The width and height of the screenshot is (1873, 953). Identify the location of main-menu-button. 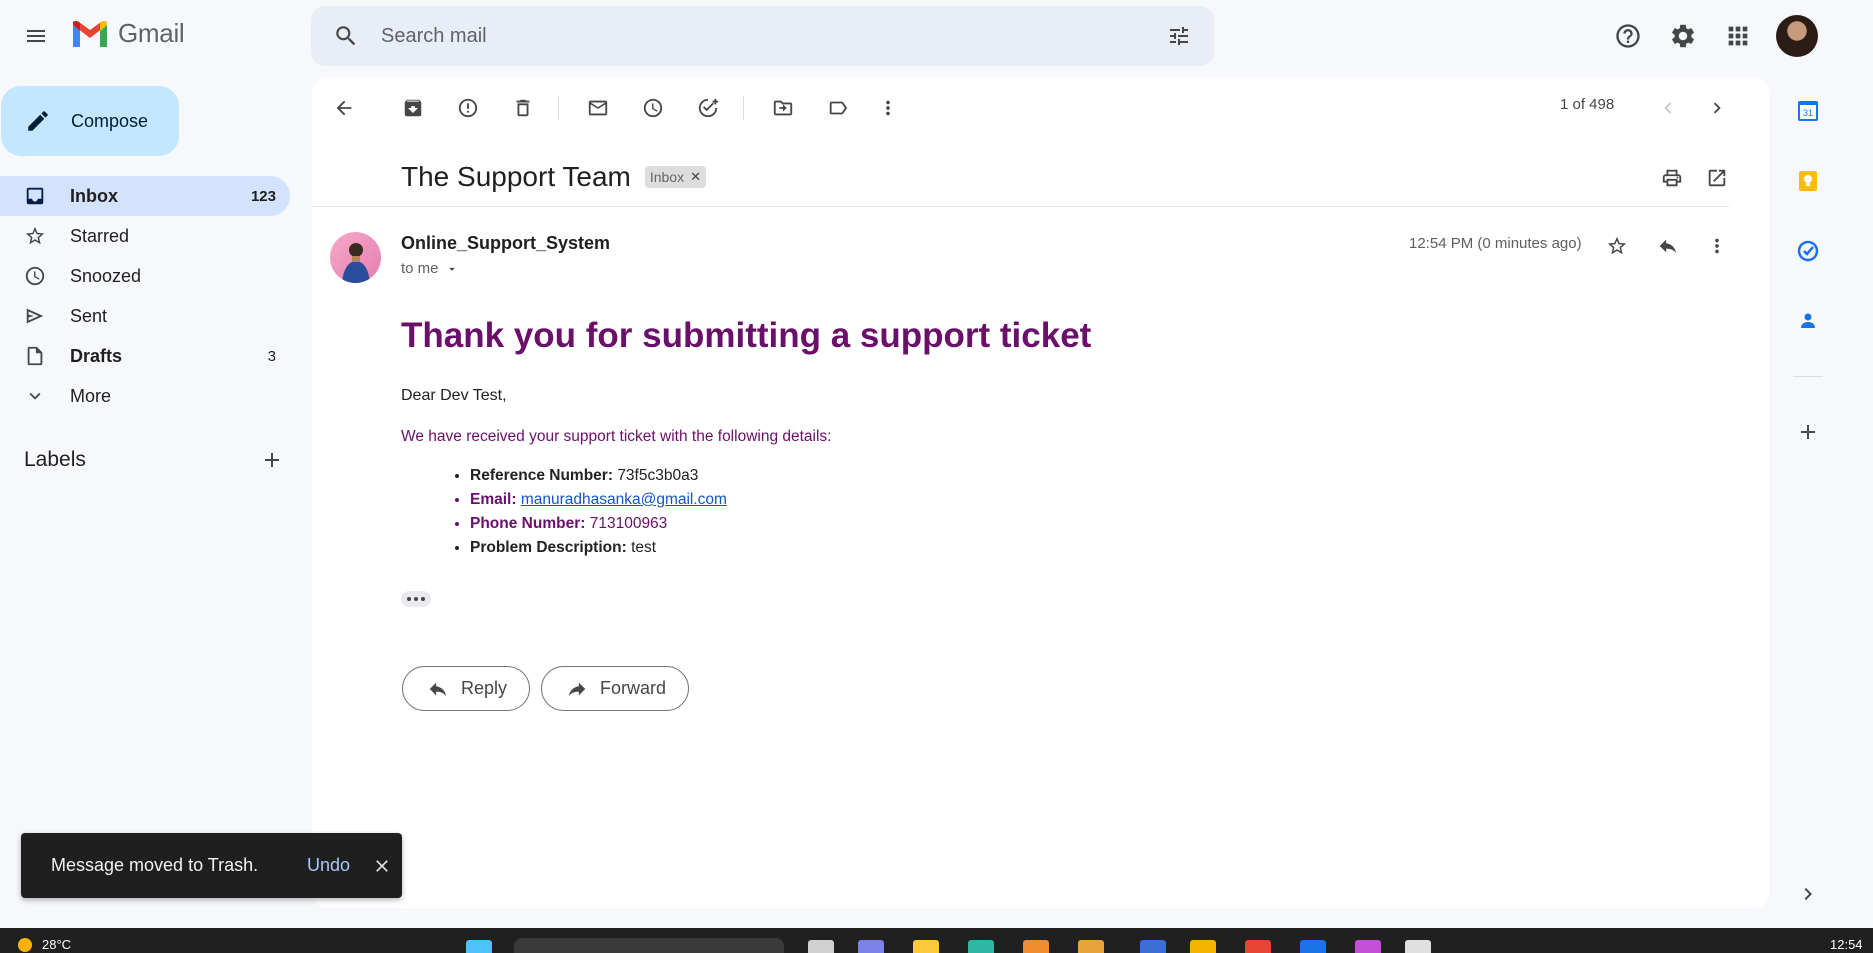
(36, 36).